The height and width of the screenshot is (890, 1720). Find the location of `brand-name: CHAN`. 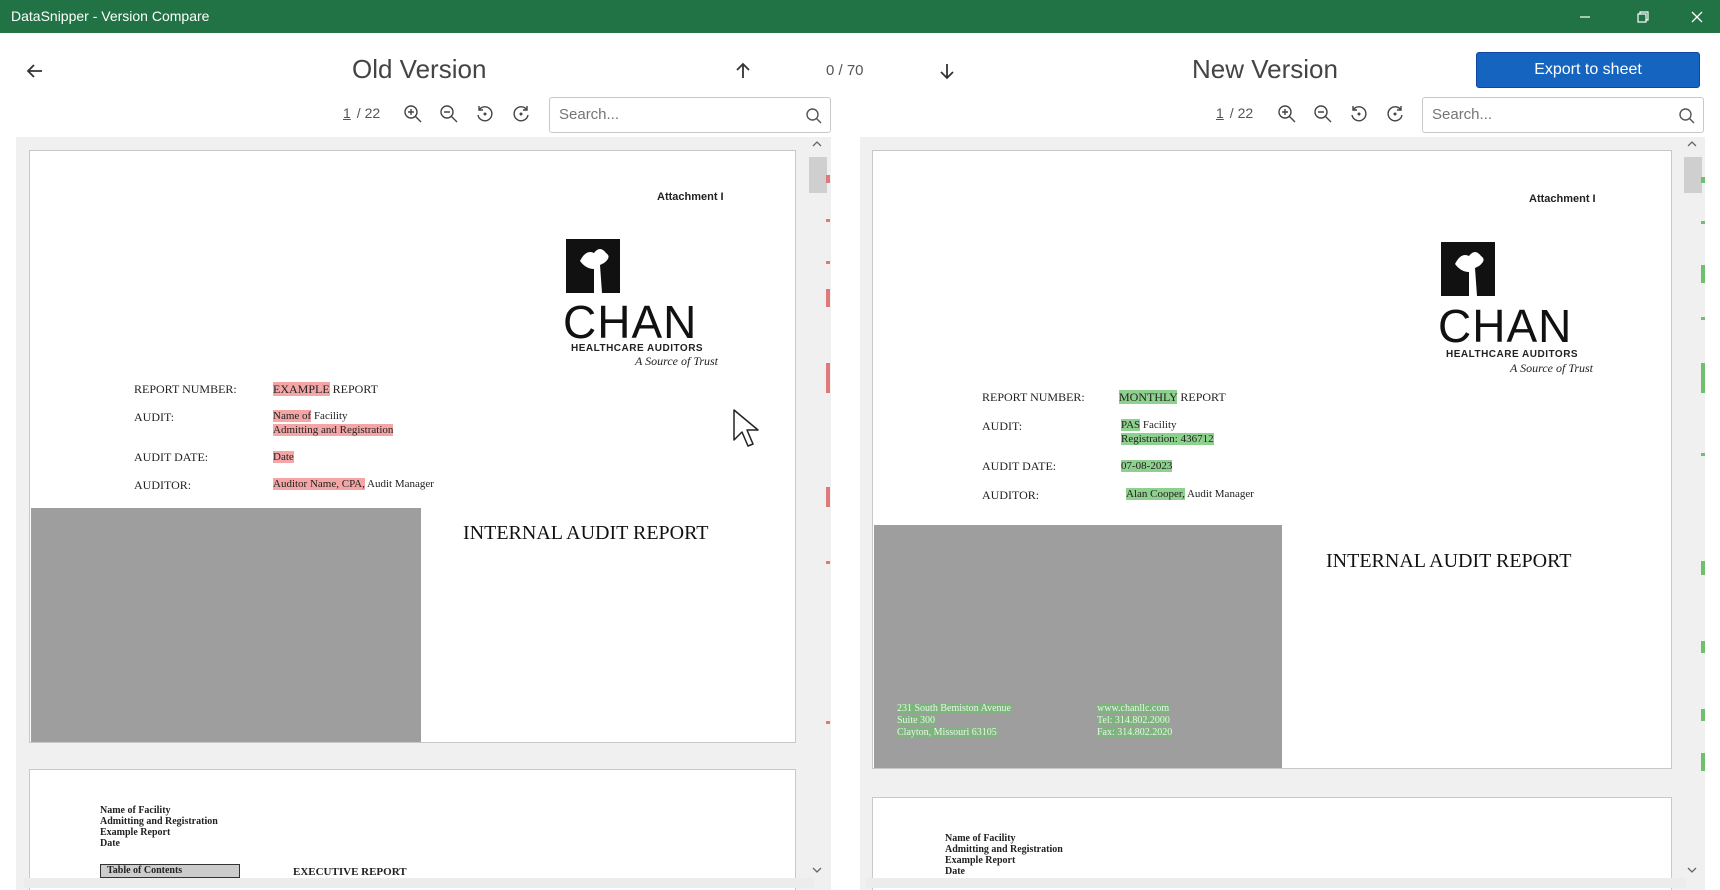

brand-name: CHAN is located at coordinates (1505, 326).